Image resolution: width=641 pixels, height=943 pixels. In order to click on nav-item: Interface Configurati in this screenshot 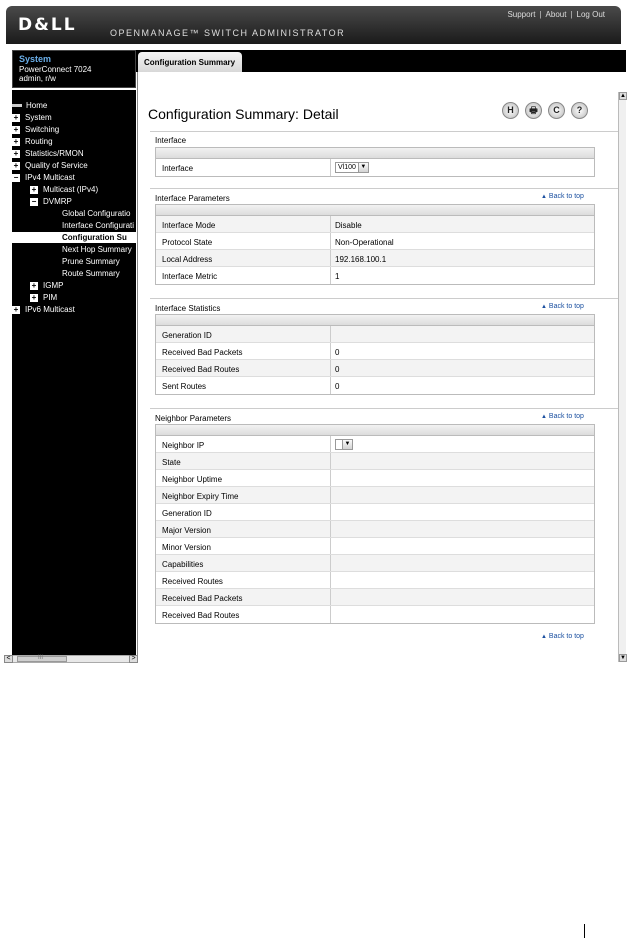, I will do `click(73, 225)`.